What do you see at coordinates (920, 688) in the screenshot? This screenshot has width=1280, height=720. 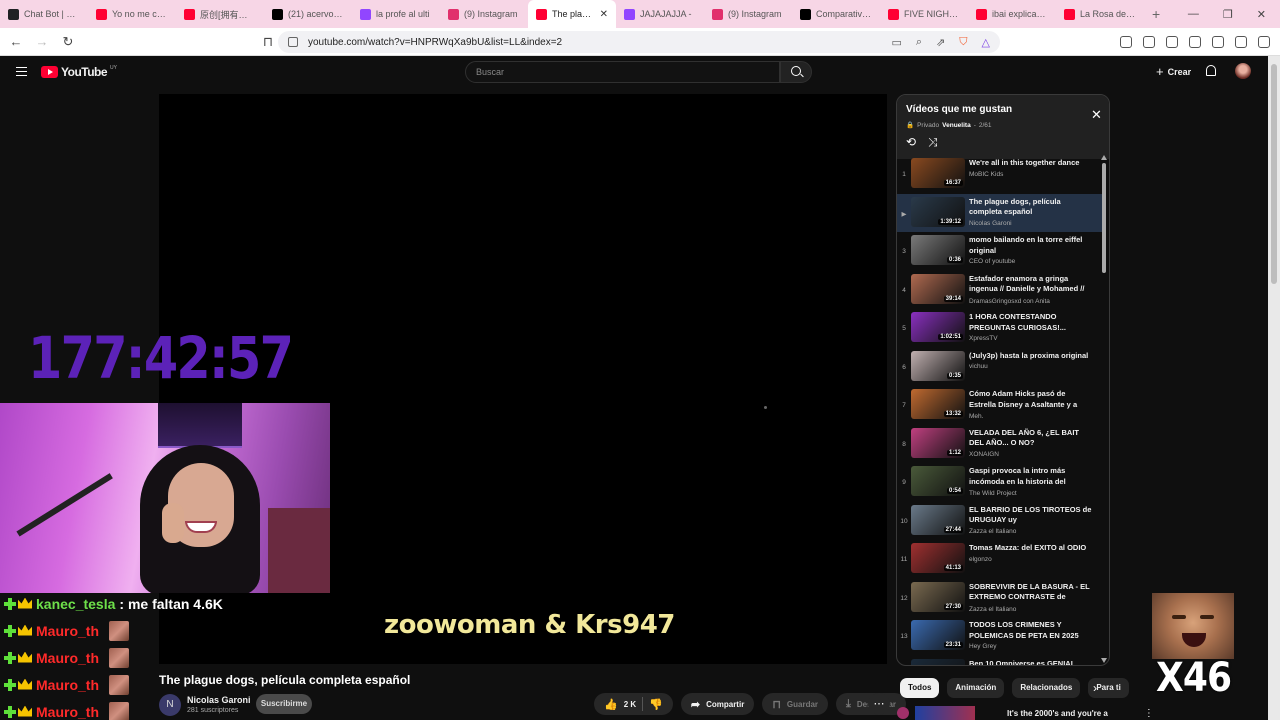 I see `filter-chip: Todos` at bounding box center [920, 688].